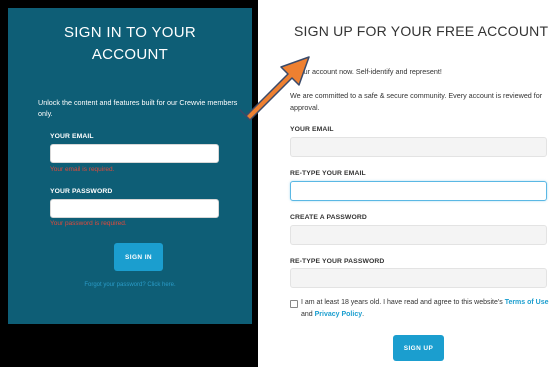 Image resolution: width=551 pixels, height=367 pixels. I want to click on signin-title-line1: SIGN IN TO YOUR, so click(130, 32).